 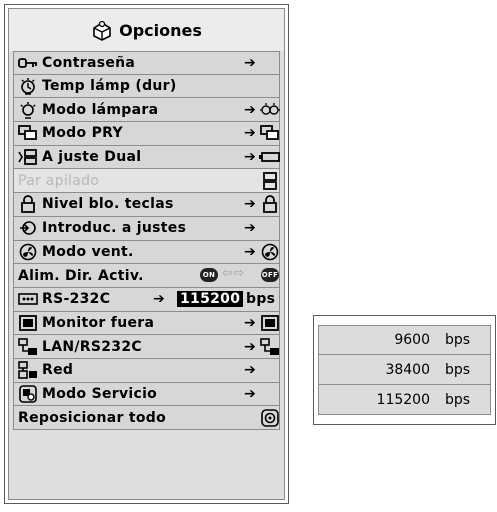 What do you see at coordinates (160, 30) in the screenshot?
I see `menu-title: Opciones` at bounding box center [160, 30].